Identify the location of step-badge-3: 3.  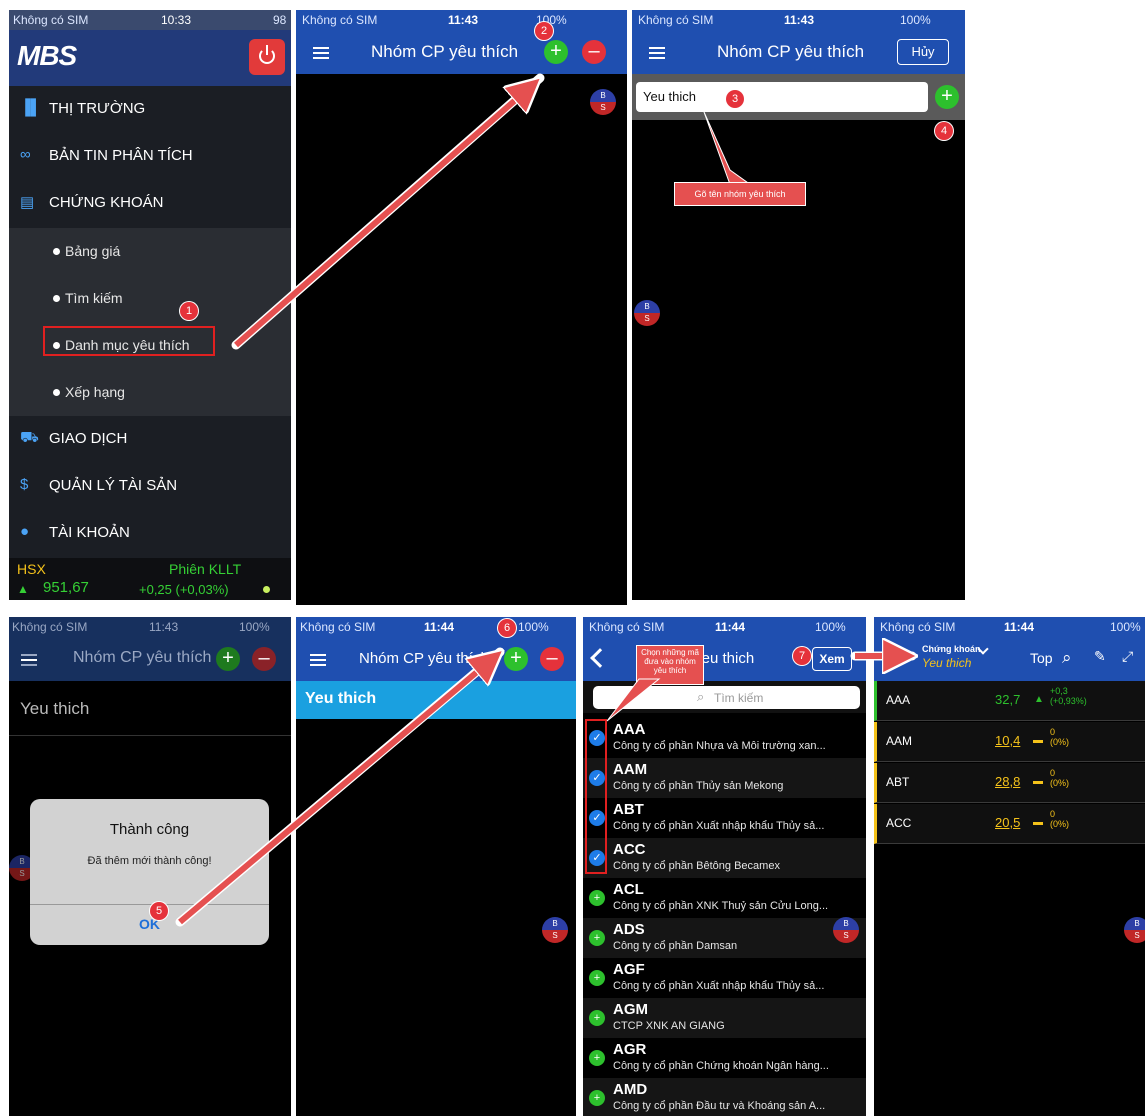
(735, 99).